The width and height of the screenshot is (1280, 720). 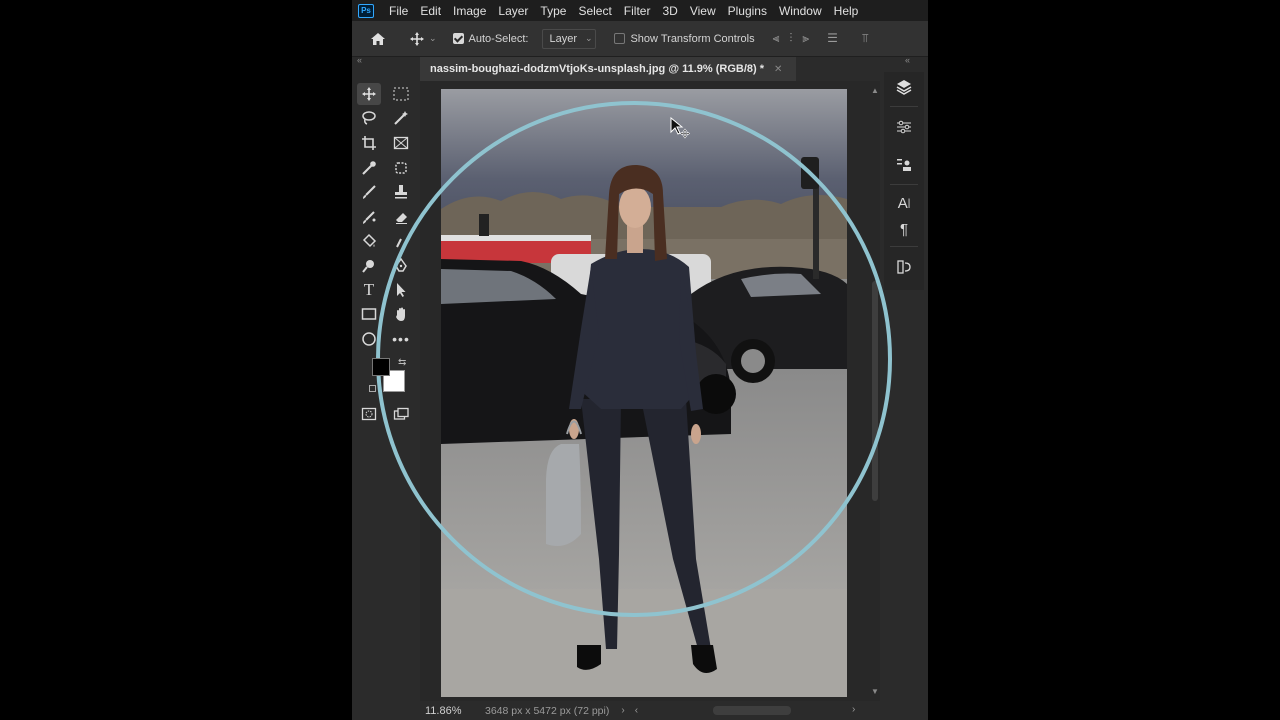 What do you see at coordinates (692, 38) in the screenshot?
I see `show-transform-label: Show Transform Controls` at bounding box center [692, 38].